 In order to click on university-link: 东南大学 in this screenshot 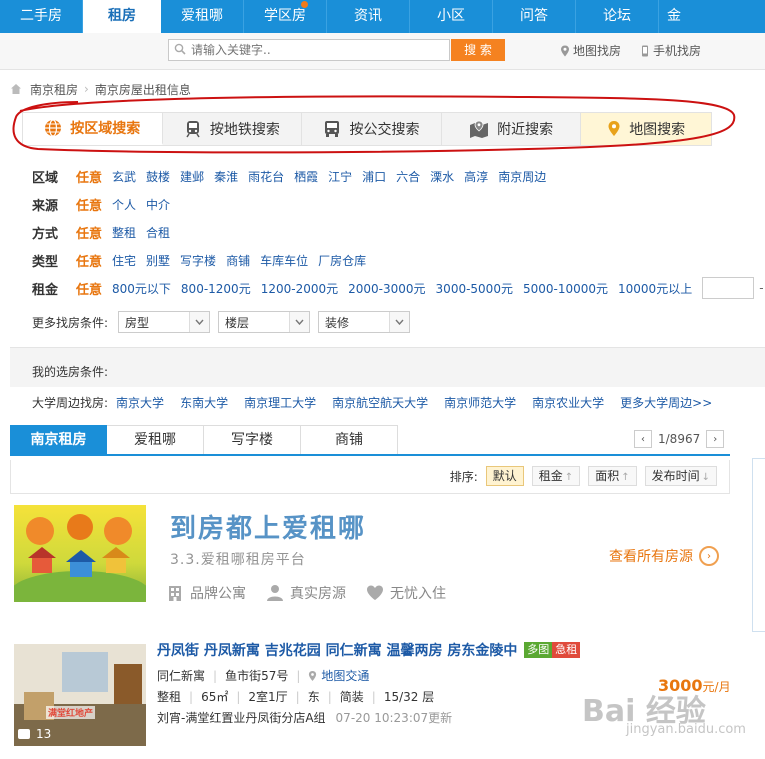, I will do `click(204, 402)`.